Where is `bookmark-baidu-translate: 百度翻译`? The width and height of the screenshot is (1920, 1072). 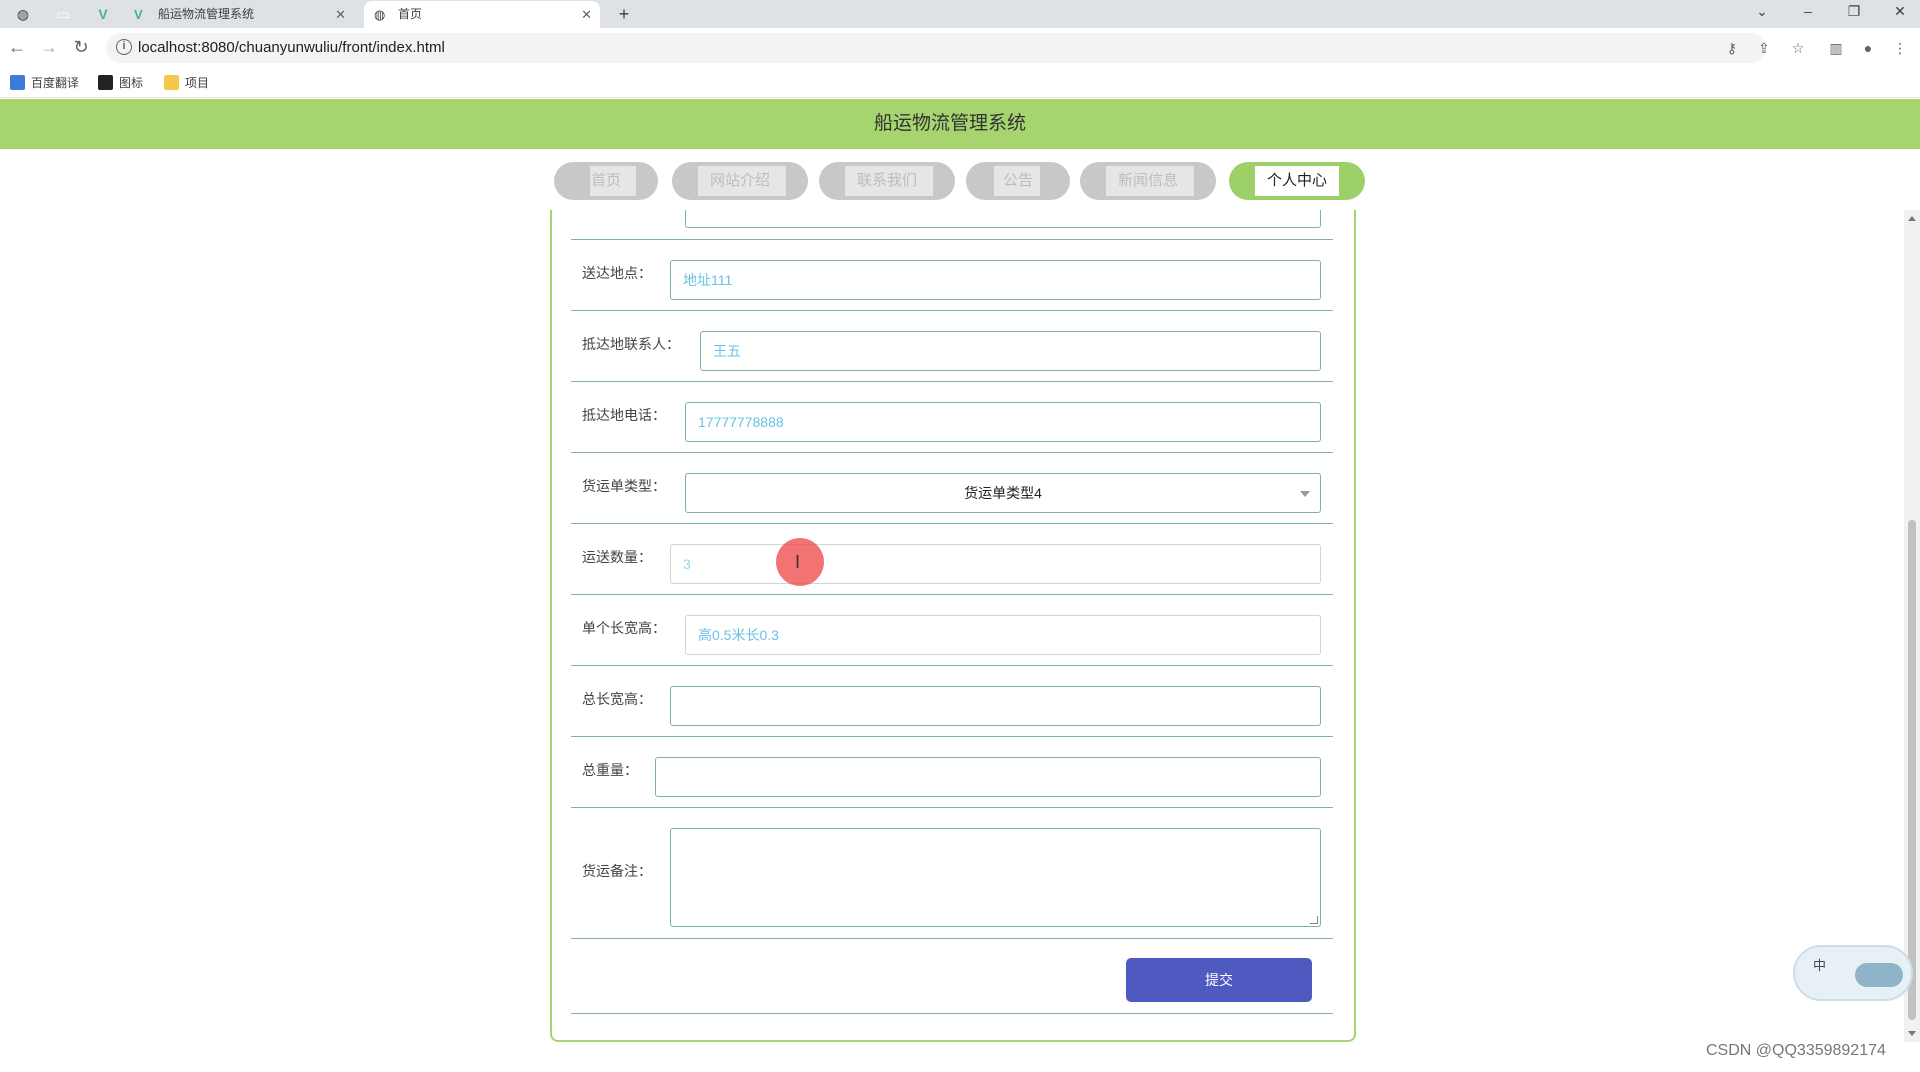
bookmark-baidu-translate: 百度翻译 is located at coordinates (44, 83).